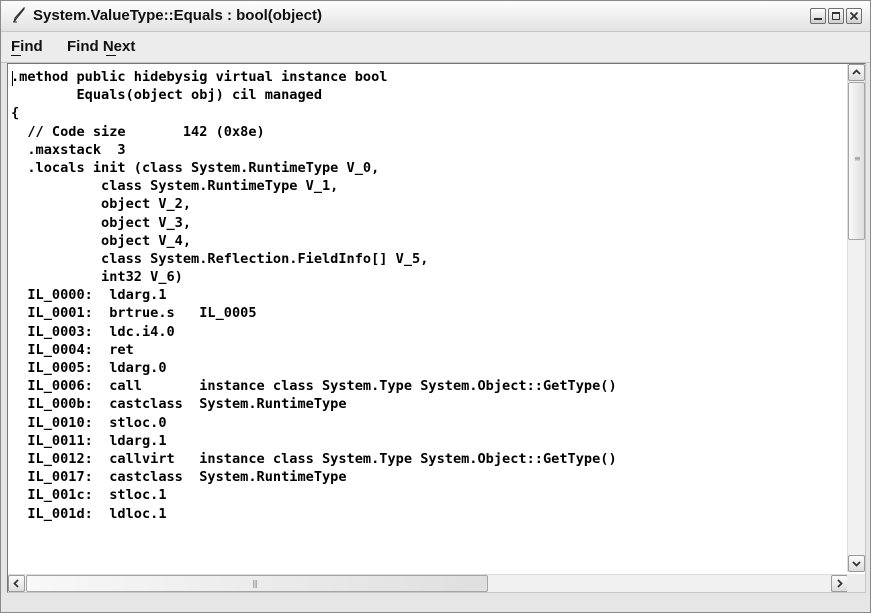 Image resolution: width=873 pixels, height=615 pixels. Describe the element at coordinates (89, 440) in the screenshot. I see `code-line: IL_0011: ldarg.1` at that location.